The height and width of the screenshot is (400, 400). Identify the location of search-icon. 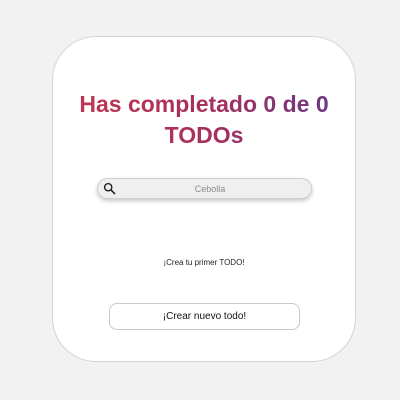
(109, 188).